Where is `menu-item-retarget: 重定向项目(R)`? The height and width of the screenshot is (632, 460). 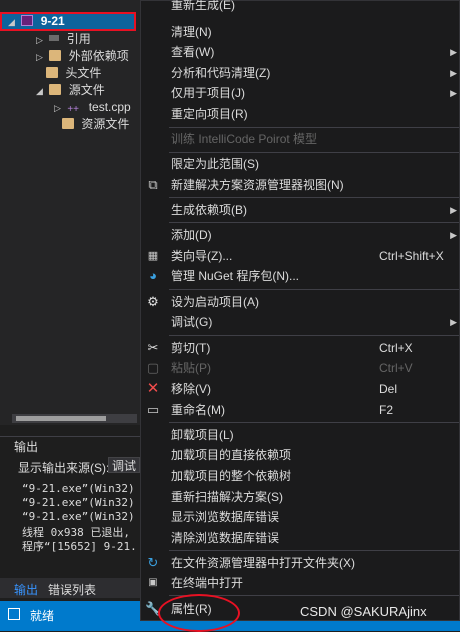
menu-item-retarget: 重定向项目(R) is located at coordinates (300, 114).